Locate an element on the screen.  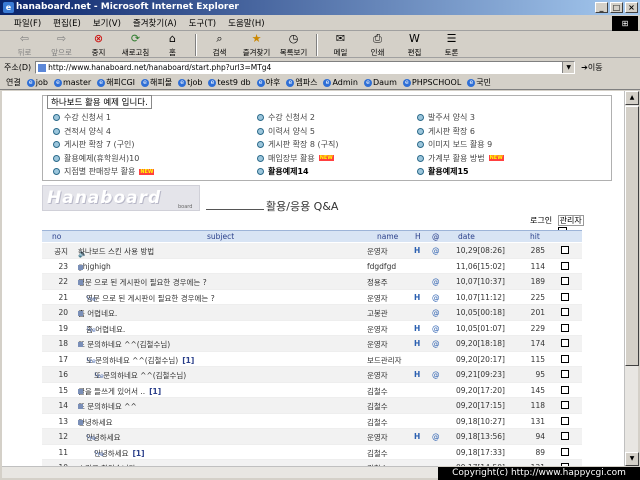
author-name: 보드관리자 is located at coordinates (384, 360).